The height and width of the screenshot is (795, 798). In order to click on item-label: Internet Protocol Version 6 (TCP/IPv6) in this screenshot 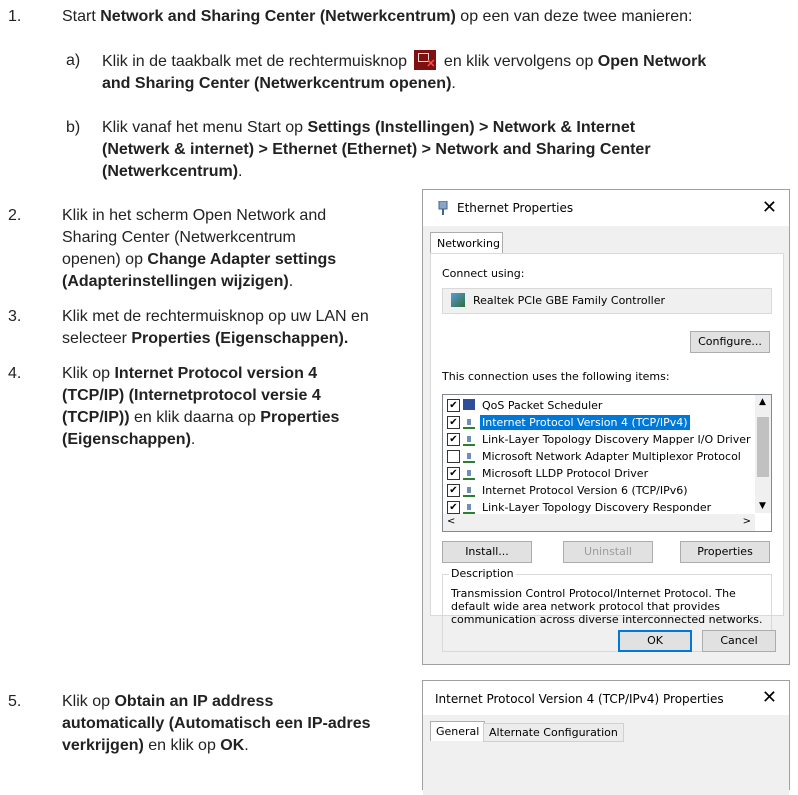, I will do `click(585, 490)`.